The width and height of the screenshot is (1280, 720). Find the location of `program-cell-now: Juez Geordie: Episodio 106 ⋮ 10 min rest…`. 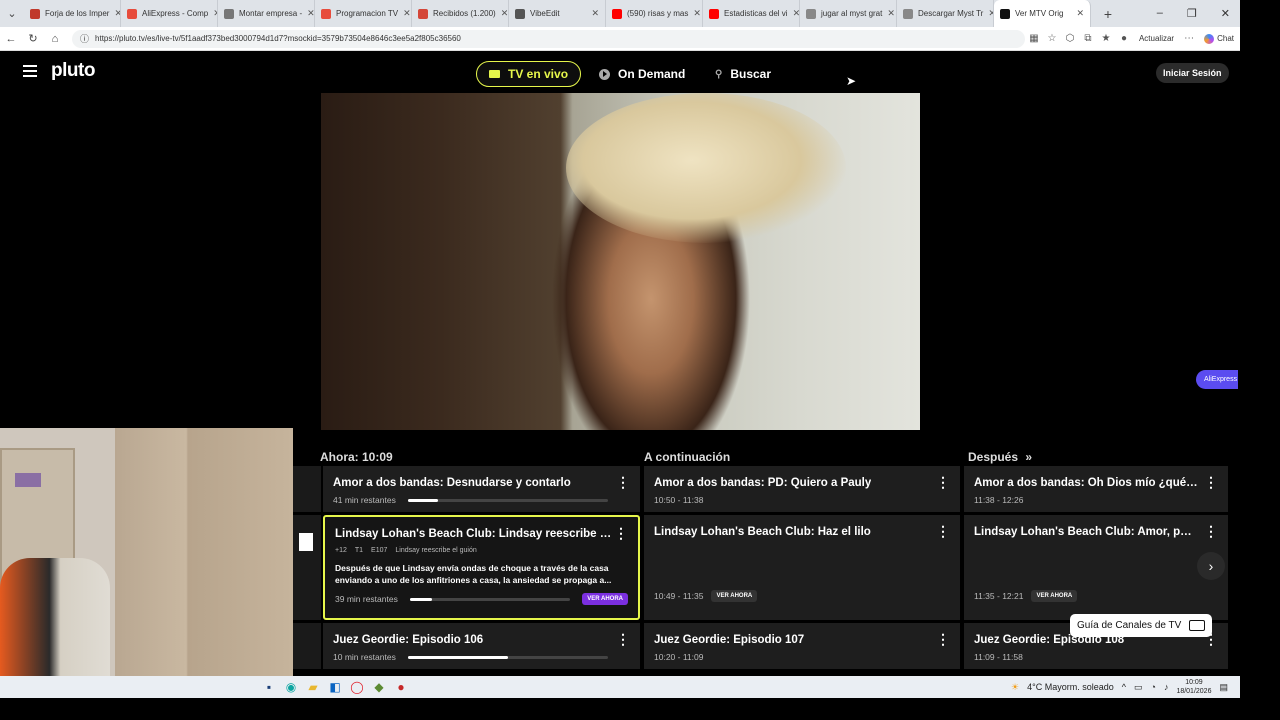

program-cell-now: Juez Geordie: Episodio 106 ⋮ 10 min rest… is located at coordinates (481, 646).